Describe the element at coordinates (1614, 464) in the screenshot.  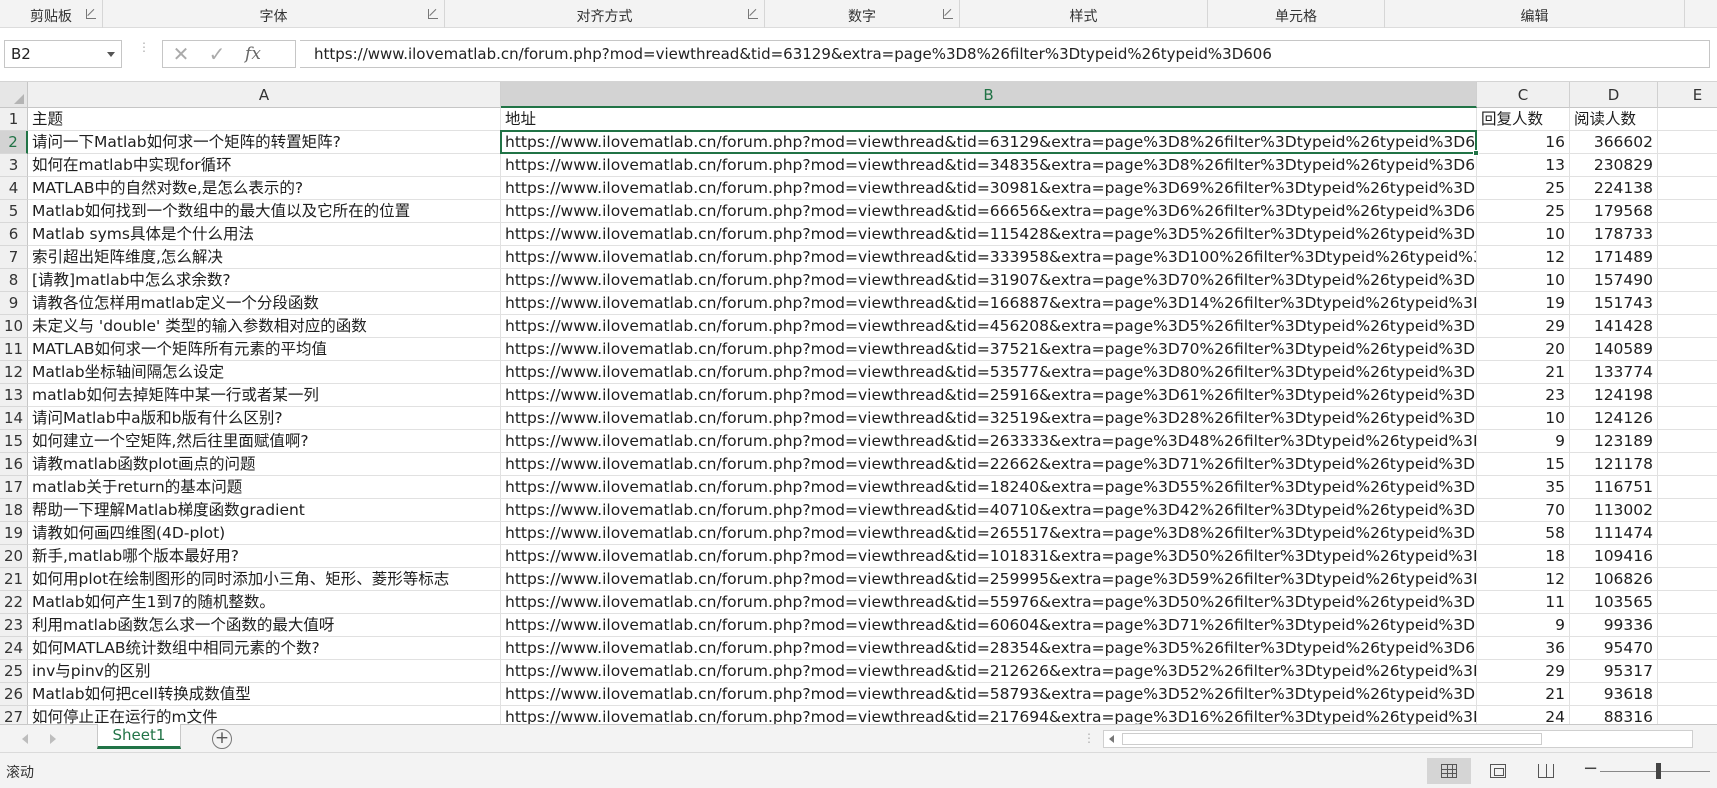
I see `cell-d16: 121178` at that location.